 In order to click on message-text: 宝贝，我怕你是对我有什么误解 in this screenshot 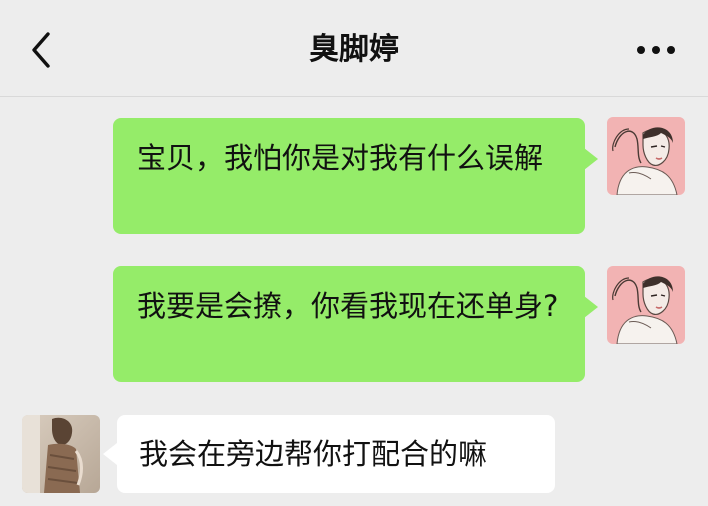, I will do `click(340, 158)`.